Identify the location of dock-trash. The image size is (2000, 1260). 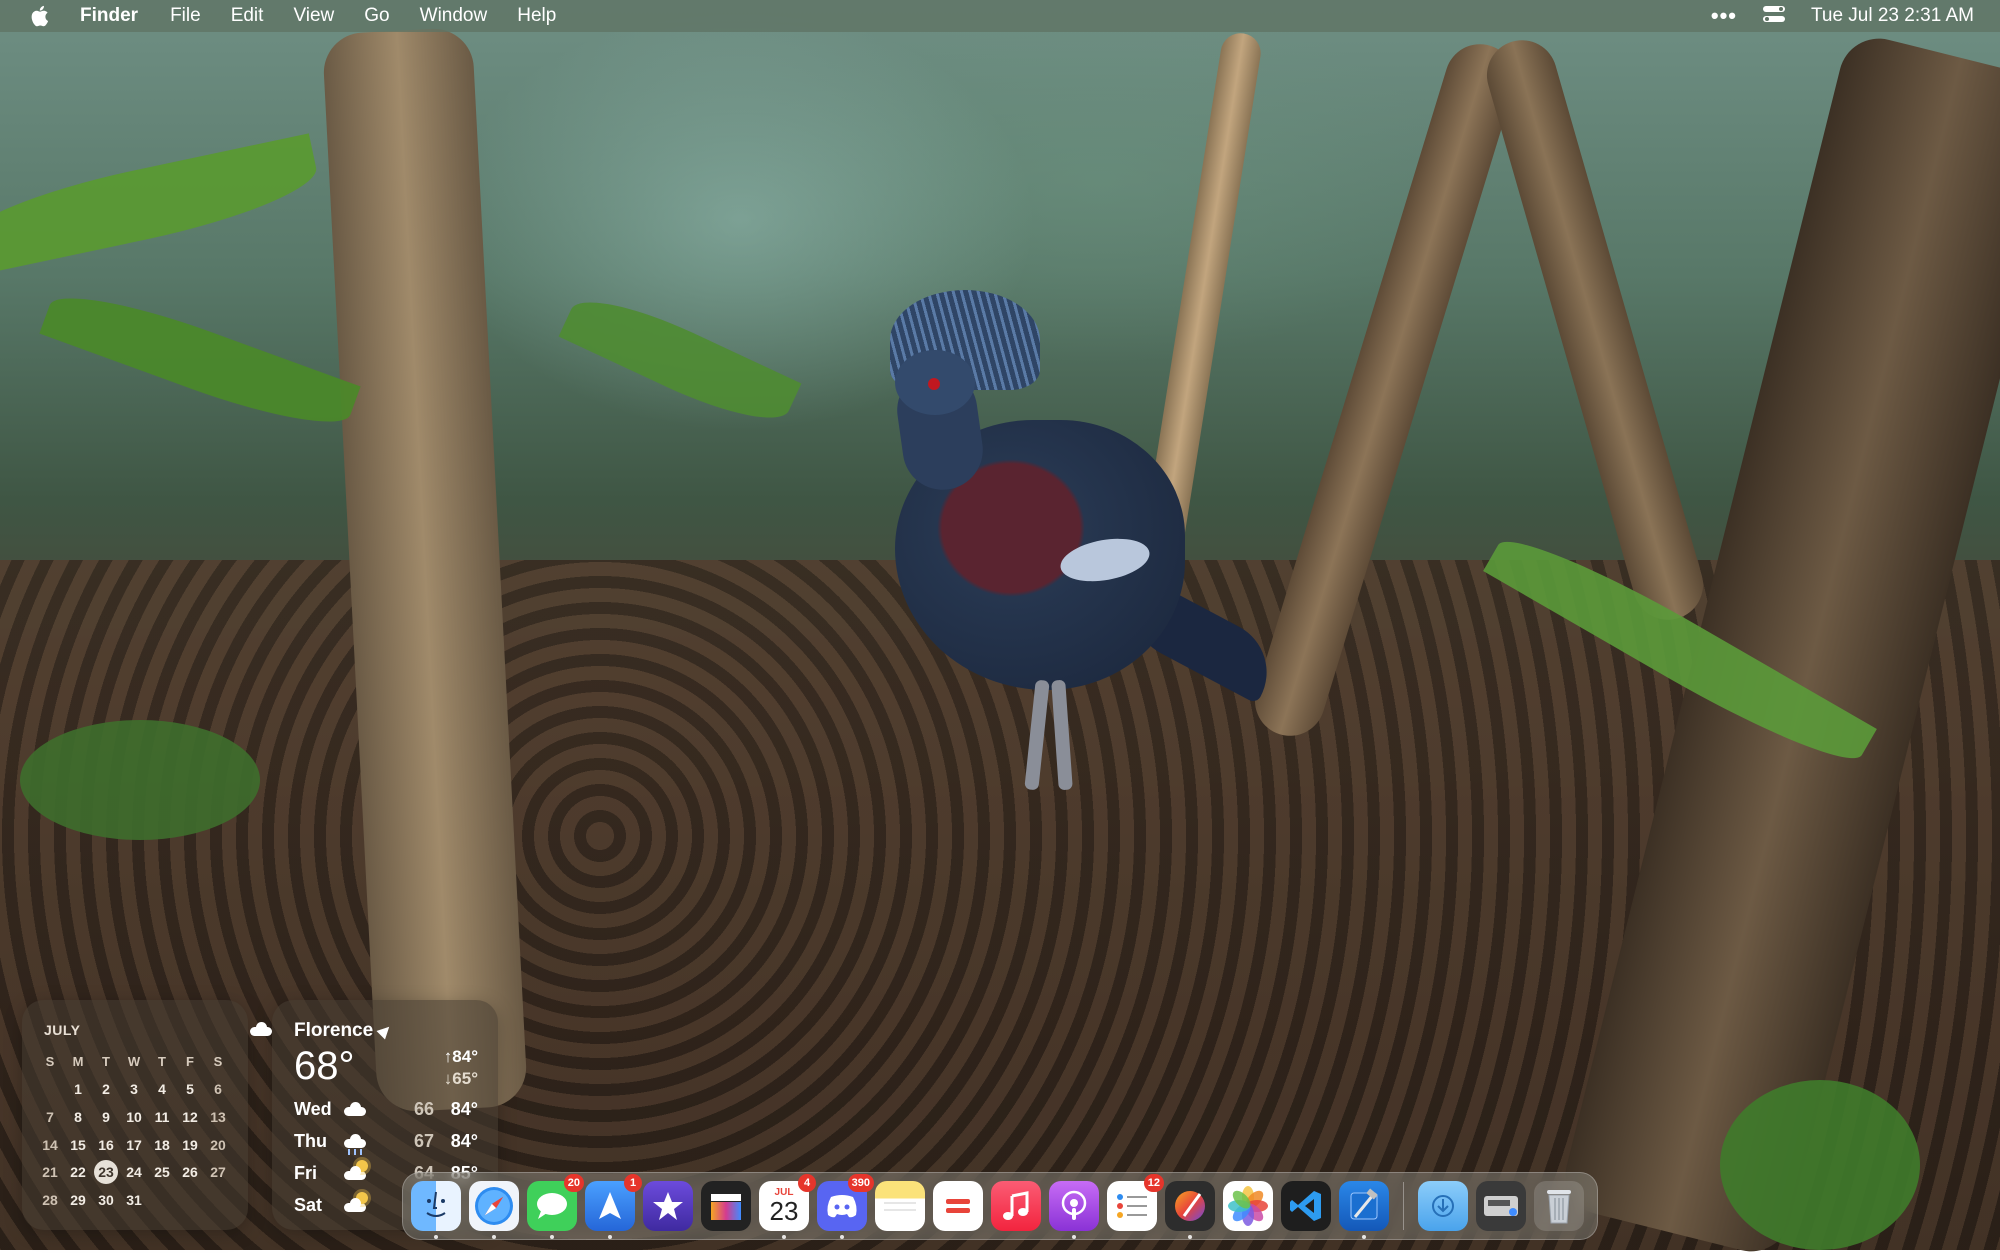
(1559, 1206).